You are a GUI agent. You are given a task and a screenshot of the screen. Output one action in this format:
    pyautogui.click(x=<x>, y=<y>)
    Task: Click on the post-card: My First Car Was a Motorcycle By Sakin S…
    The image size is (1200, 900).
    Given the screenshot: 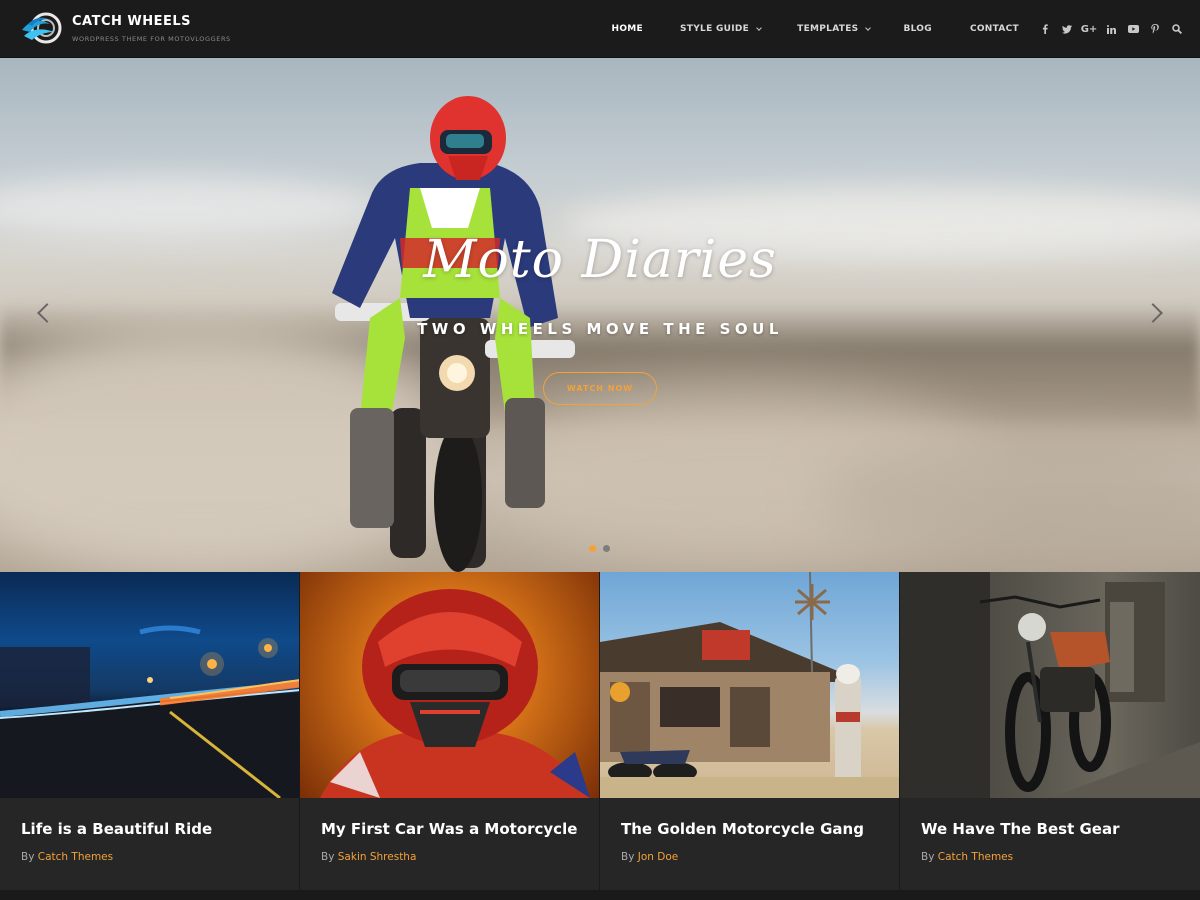 What is the action you would take?
    pyautogui.click(x=450, y=731)
    